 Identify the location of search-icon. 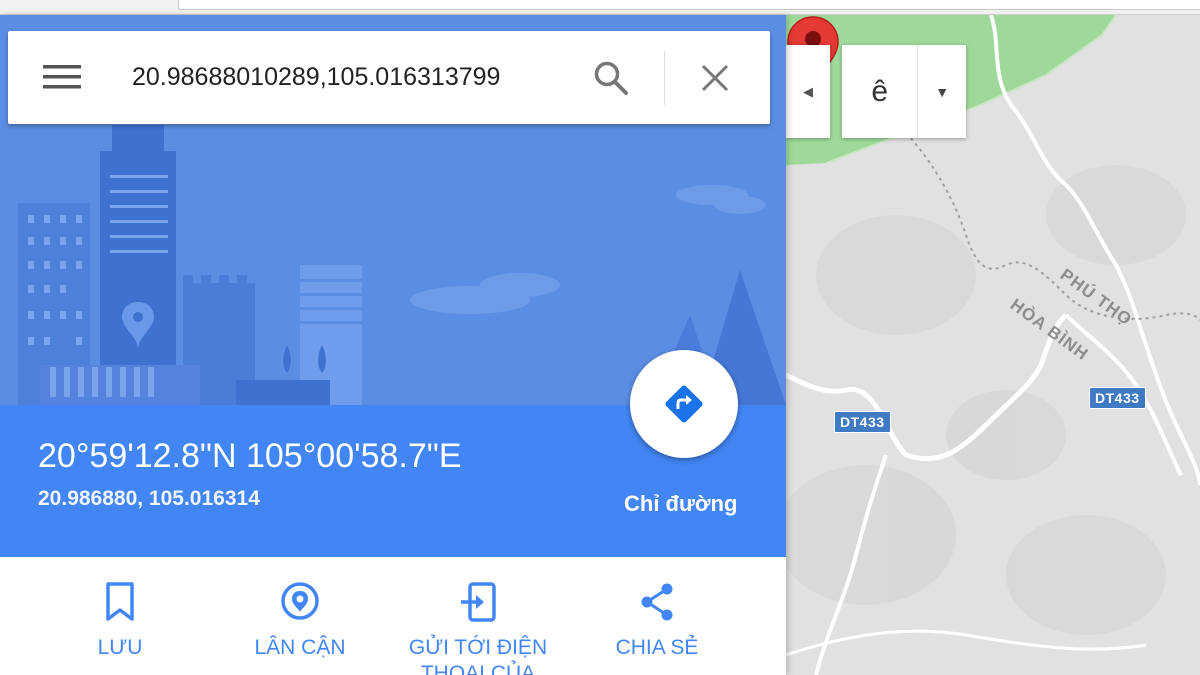
(611, 78).